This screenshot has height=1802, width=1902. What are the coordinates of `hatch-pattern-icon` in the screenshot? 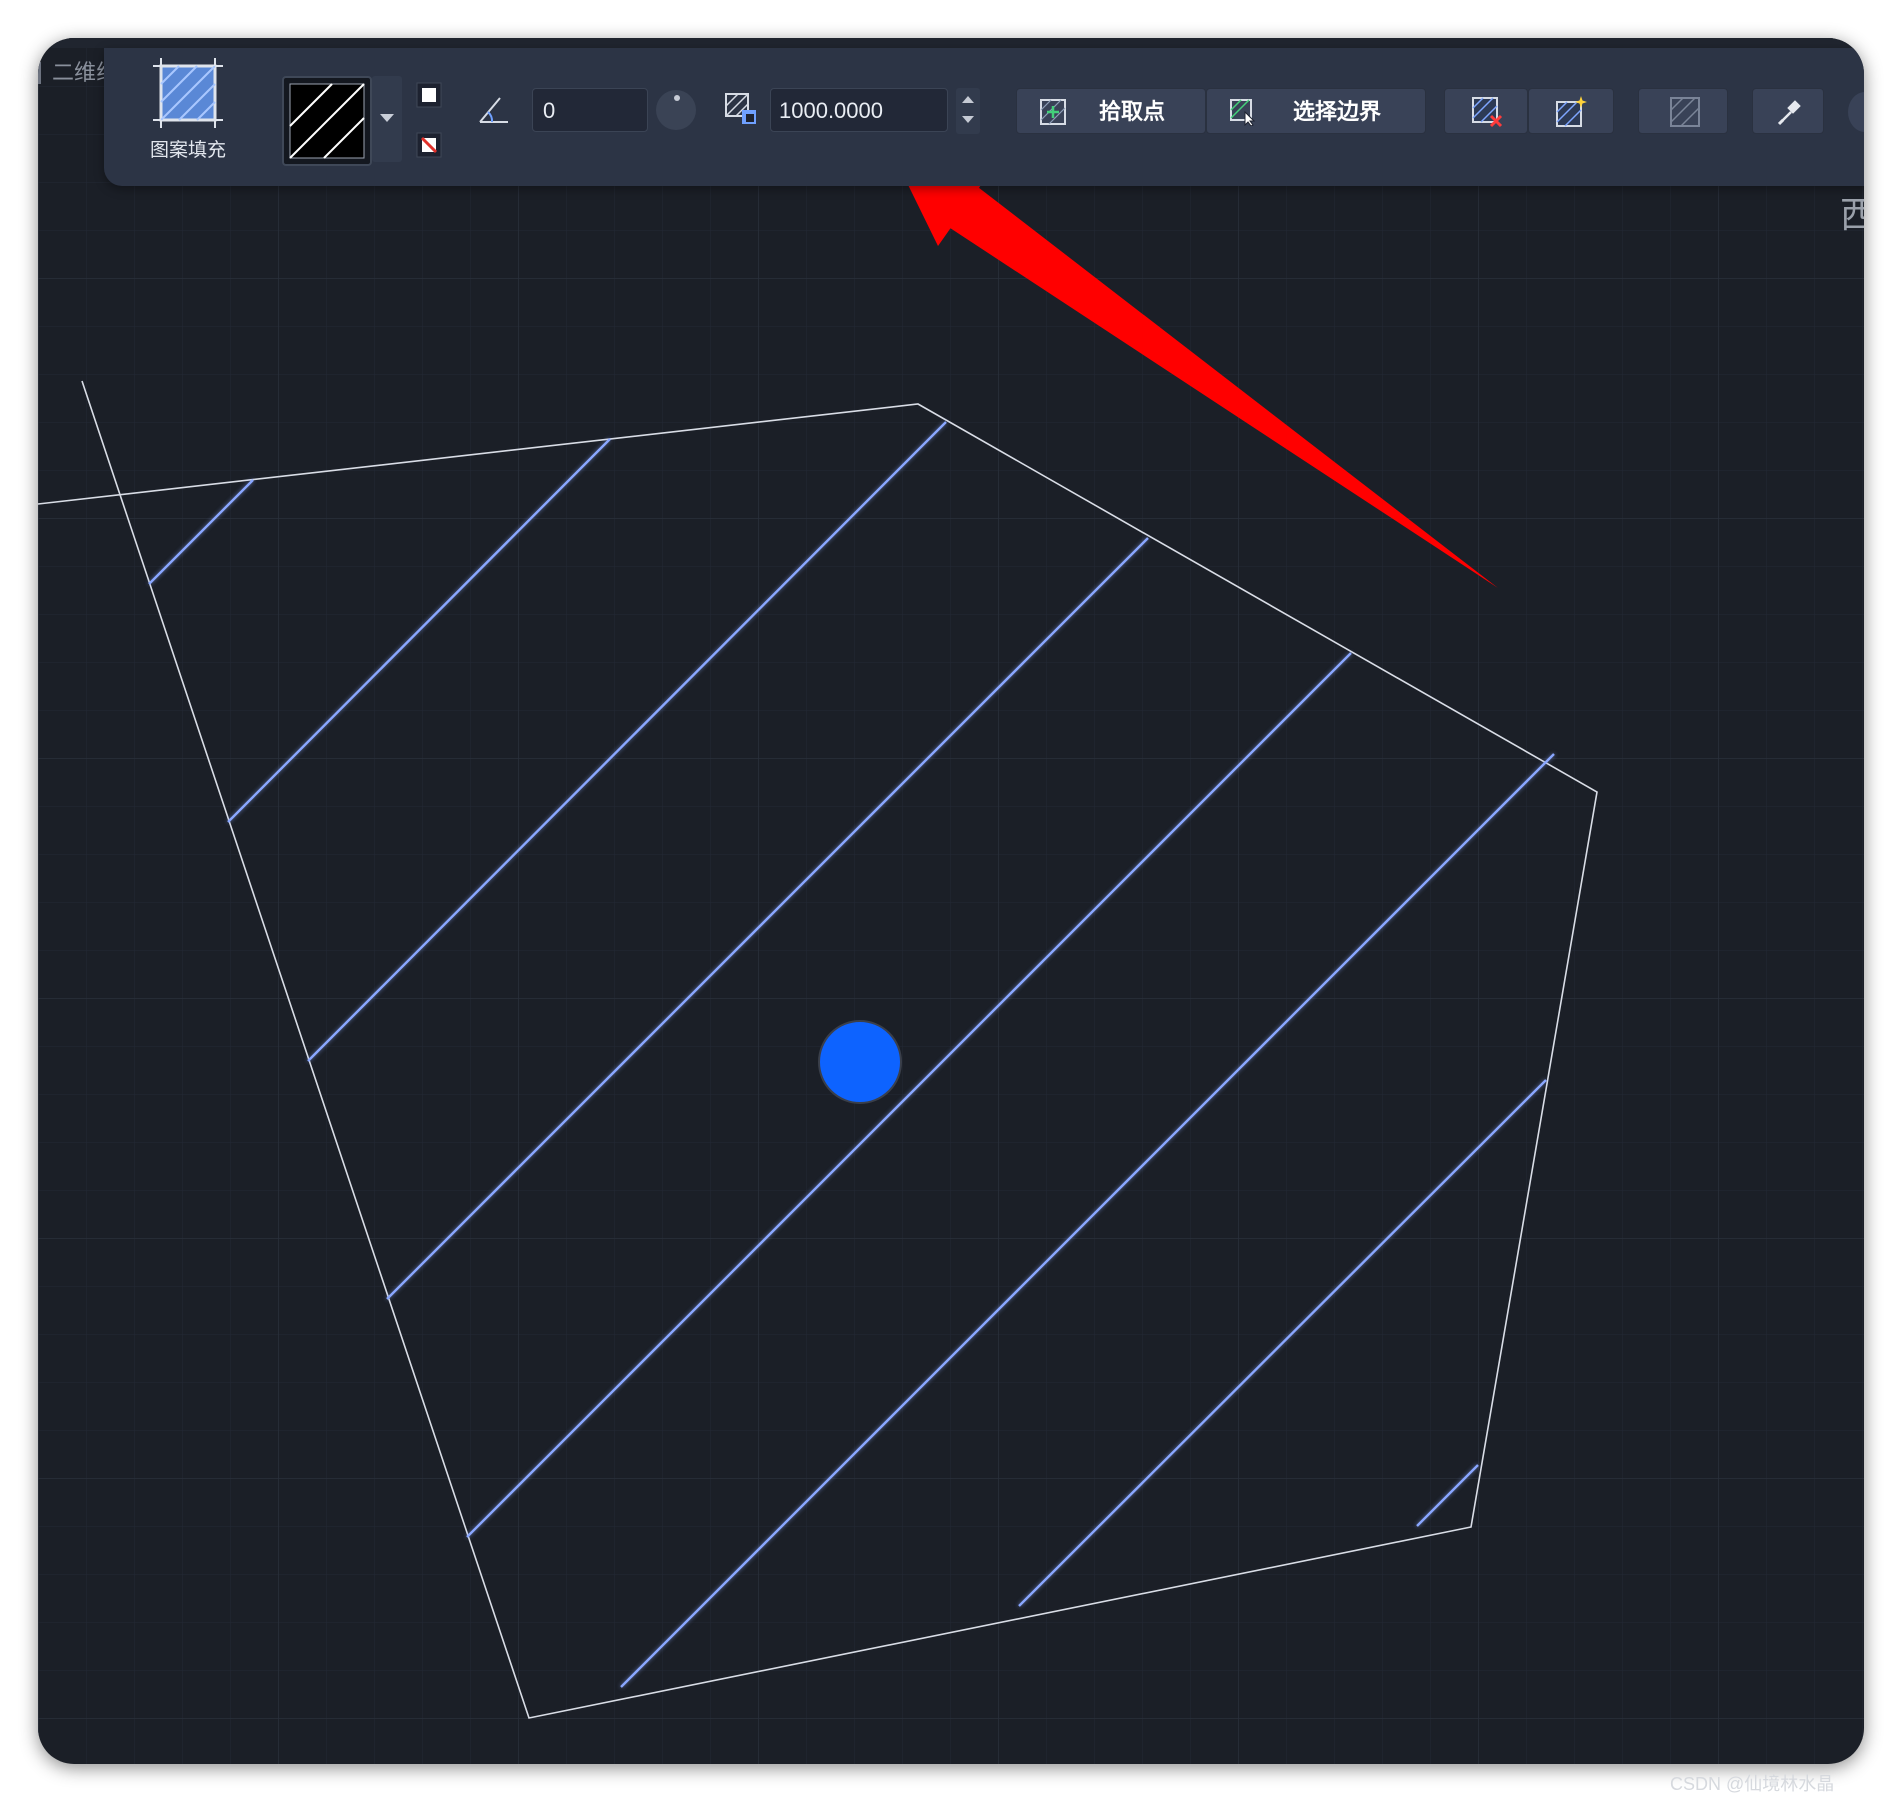 It's located at (188, 93).